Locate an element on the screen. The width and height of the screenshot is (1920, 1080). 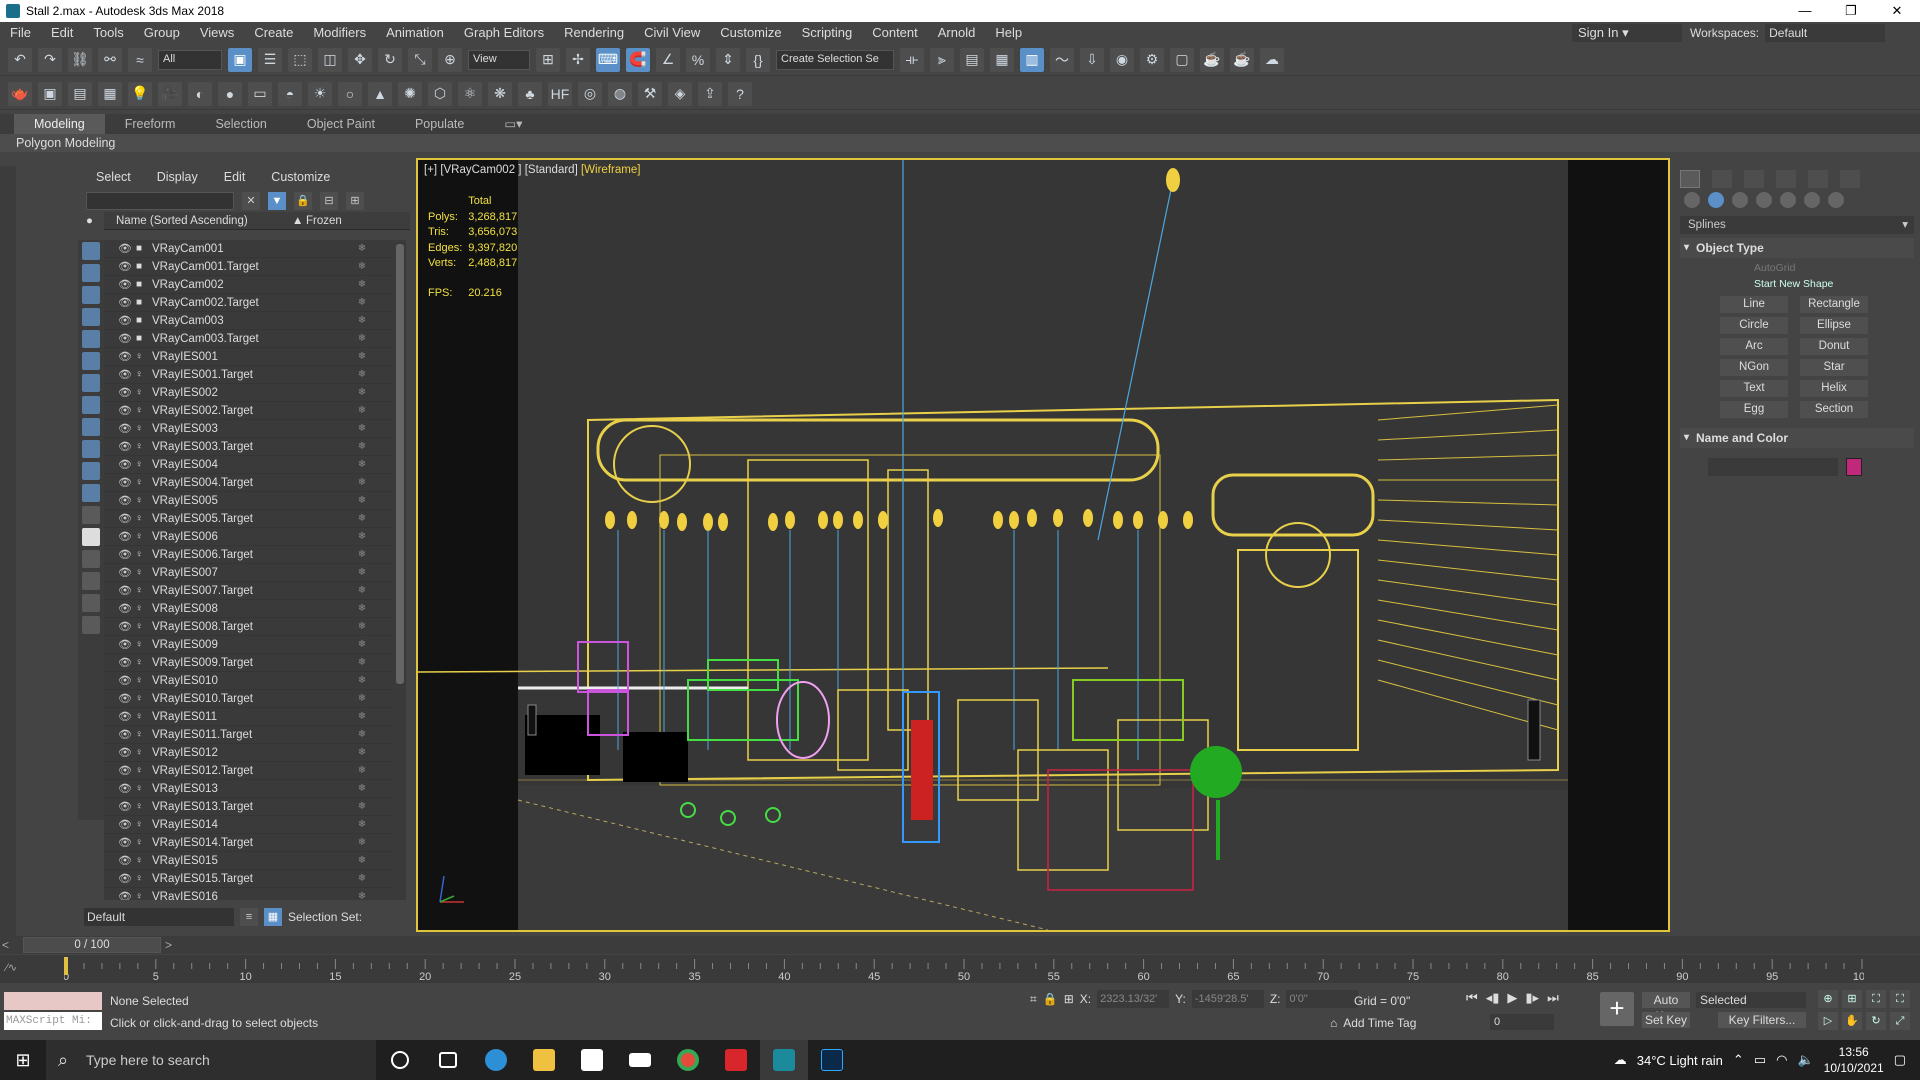
current-frame-spinner: 0 is located at coordinates (1522, 1022).